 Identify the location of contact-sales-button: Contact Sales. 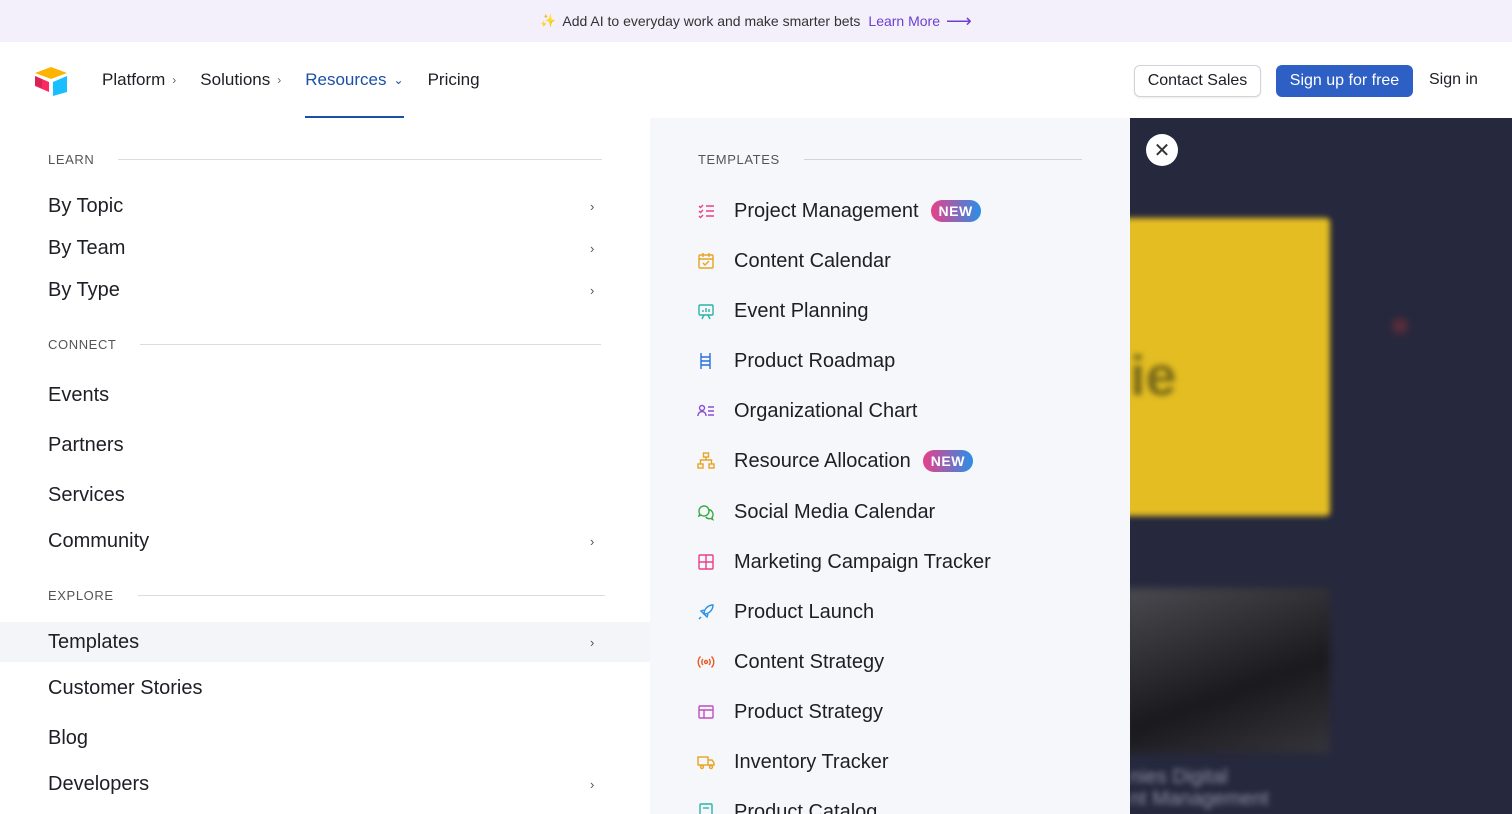
(1197, 81).